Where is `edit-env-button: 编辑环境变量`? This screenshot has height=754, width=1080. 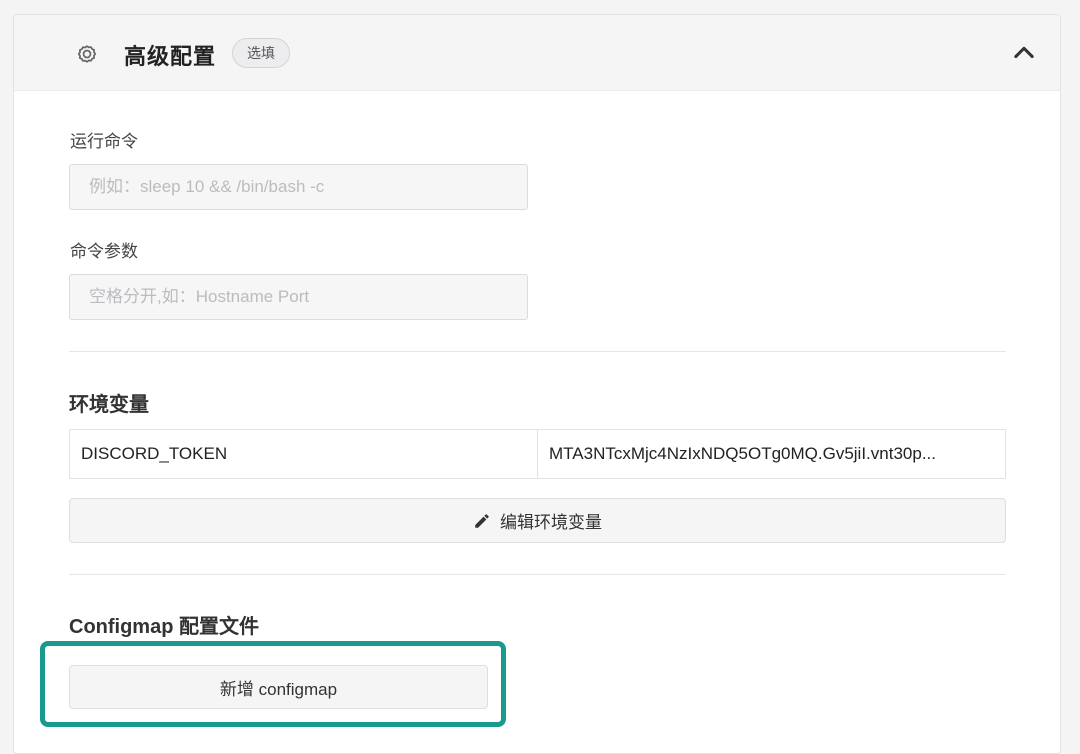
edit-env-button: 编辑环境变量 is located at coordinates (537, 520).